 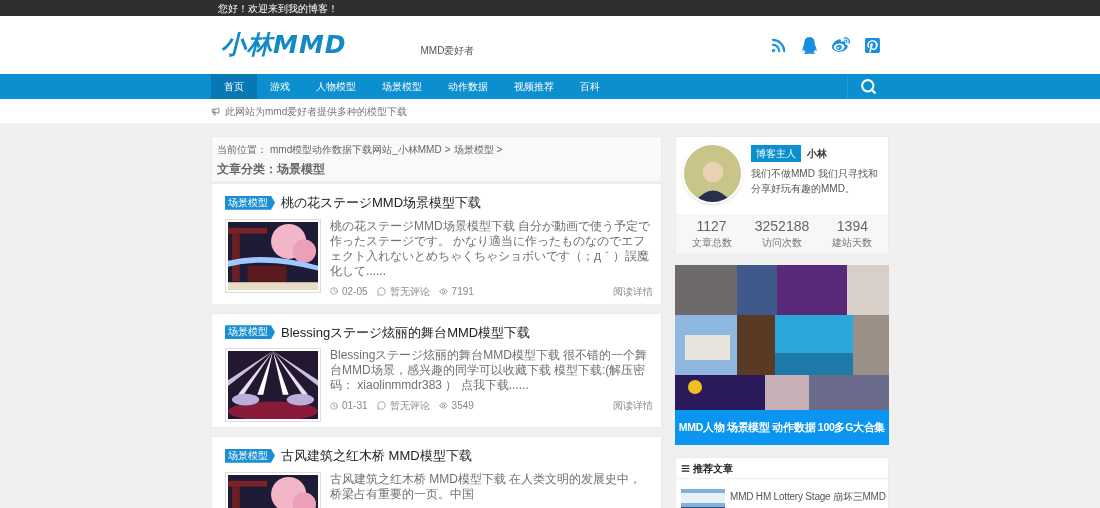 I want to click on breadcrumb-label: 当前位置：, so click(x=242, y=150).